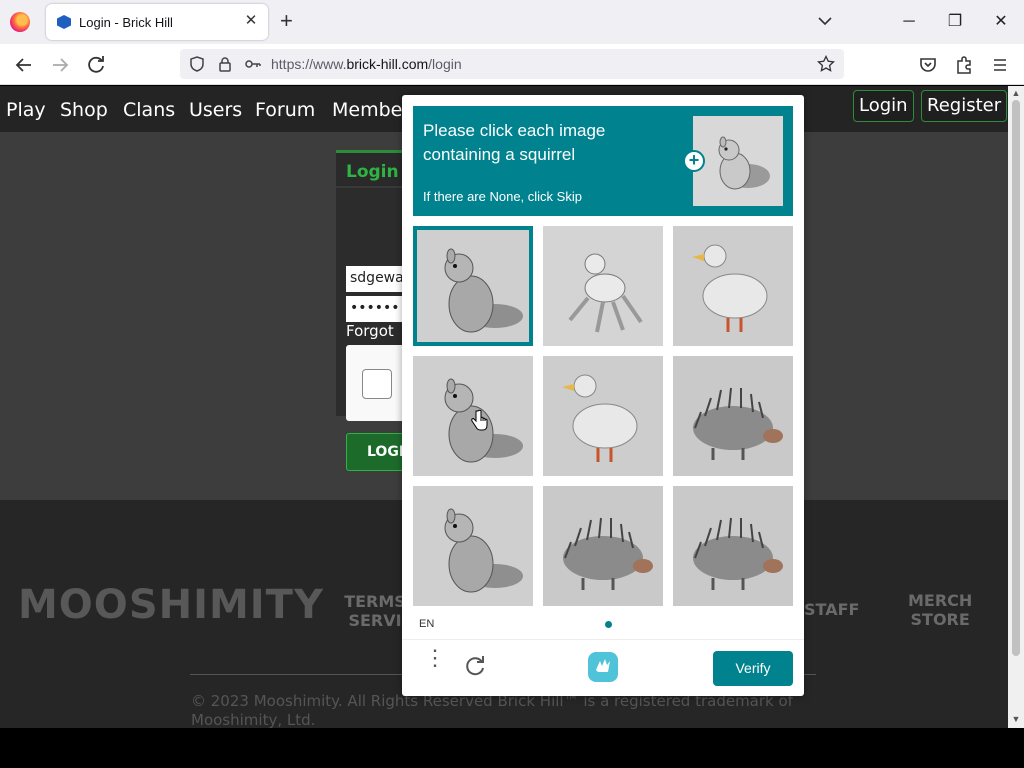  I want to click on page-scrollbar: ▲ ▼, so click(1016, 407).